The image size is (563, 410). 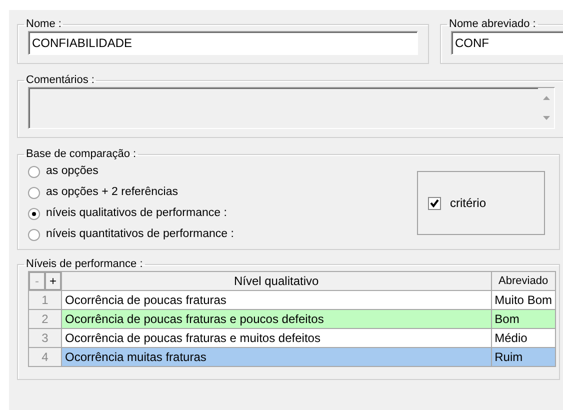 I want to click on radio-label: as opções + 2 referências, so click(x=112, y=193).